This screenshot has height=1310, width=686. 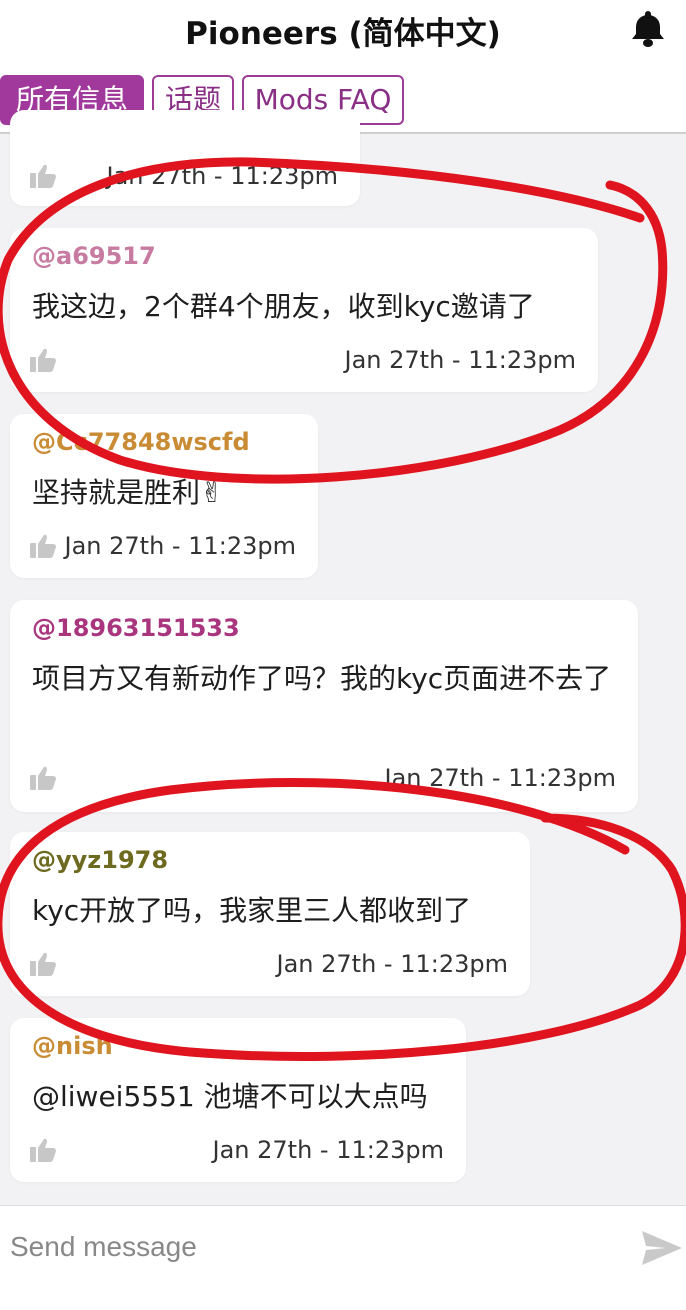 What do you see at coordinates (230, 1096) in the screenshot?
I see `message-text: @liwei5551 池塘不可以大点吗` at bounding box center [230, 1096].